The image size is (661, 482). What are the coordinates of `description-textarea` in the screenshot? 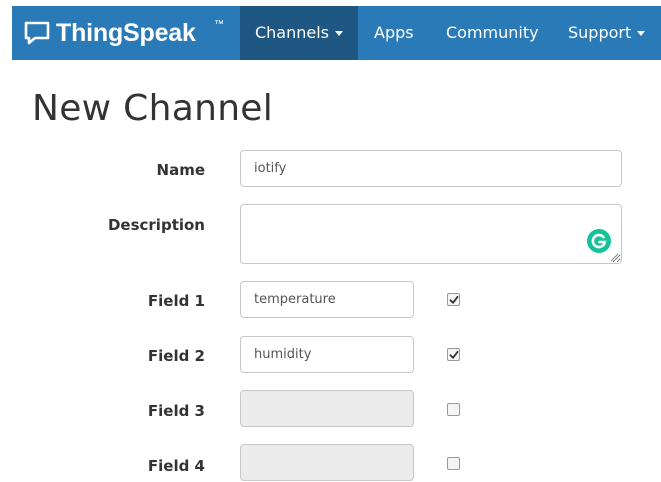 It's located at (431, 234).